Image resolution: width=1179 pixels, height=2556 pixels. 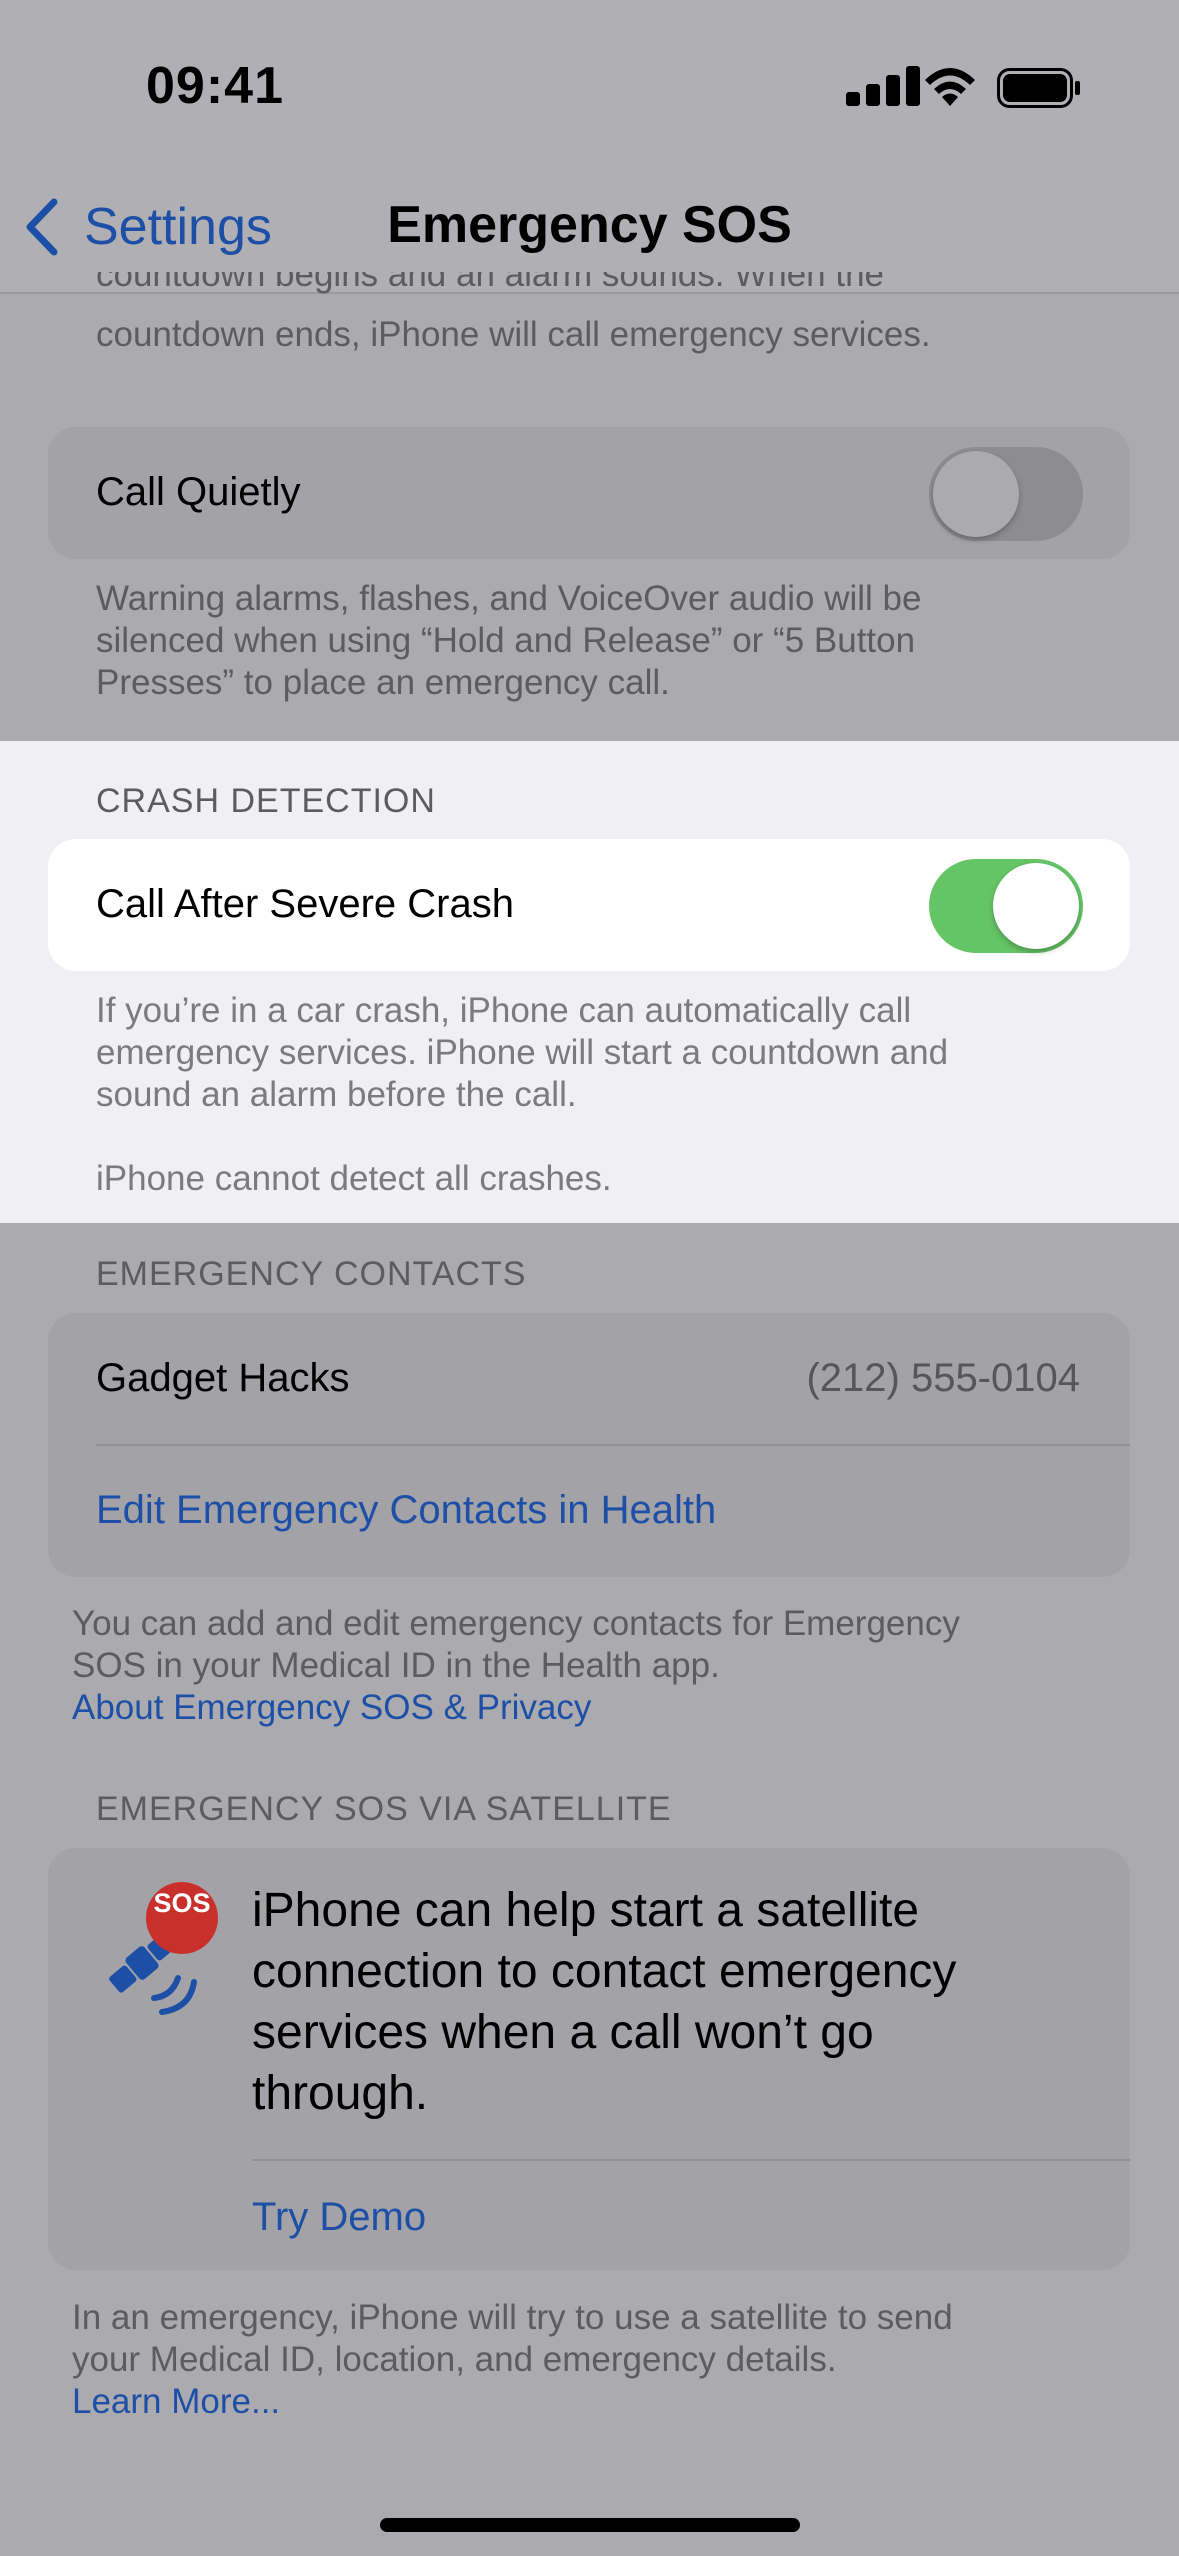 What do you see at coordinates (215, 86) in the screenshot?
I see `status-time: 09:41` at bounding box center [215, 86].